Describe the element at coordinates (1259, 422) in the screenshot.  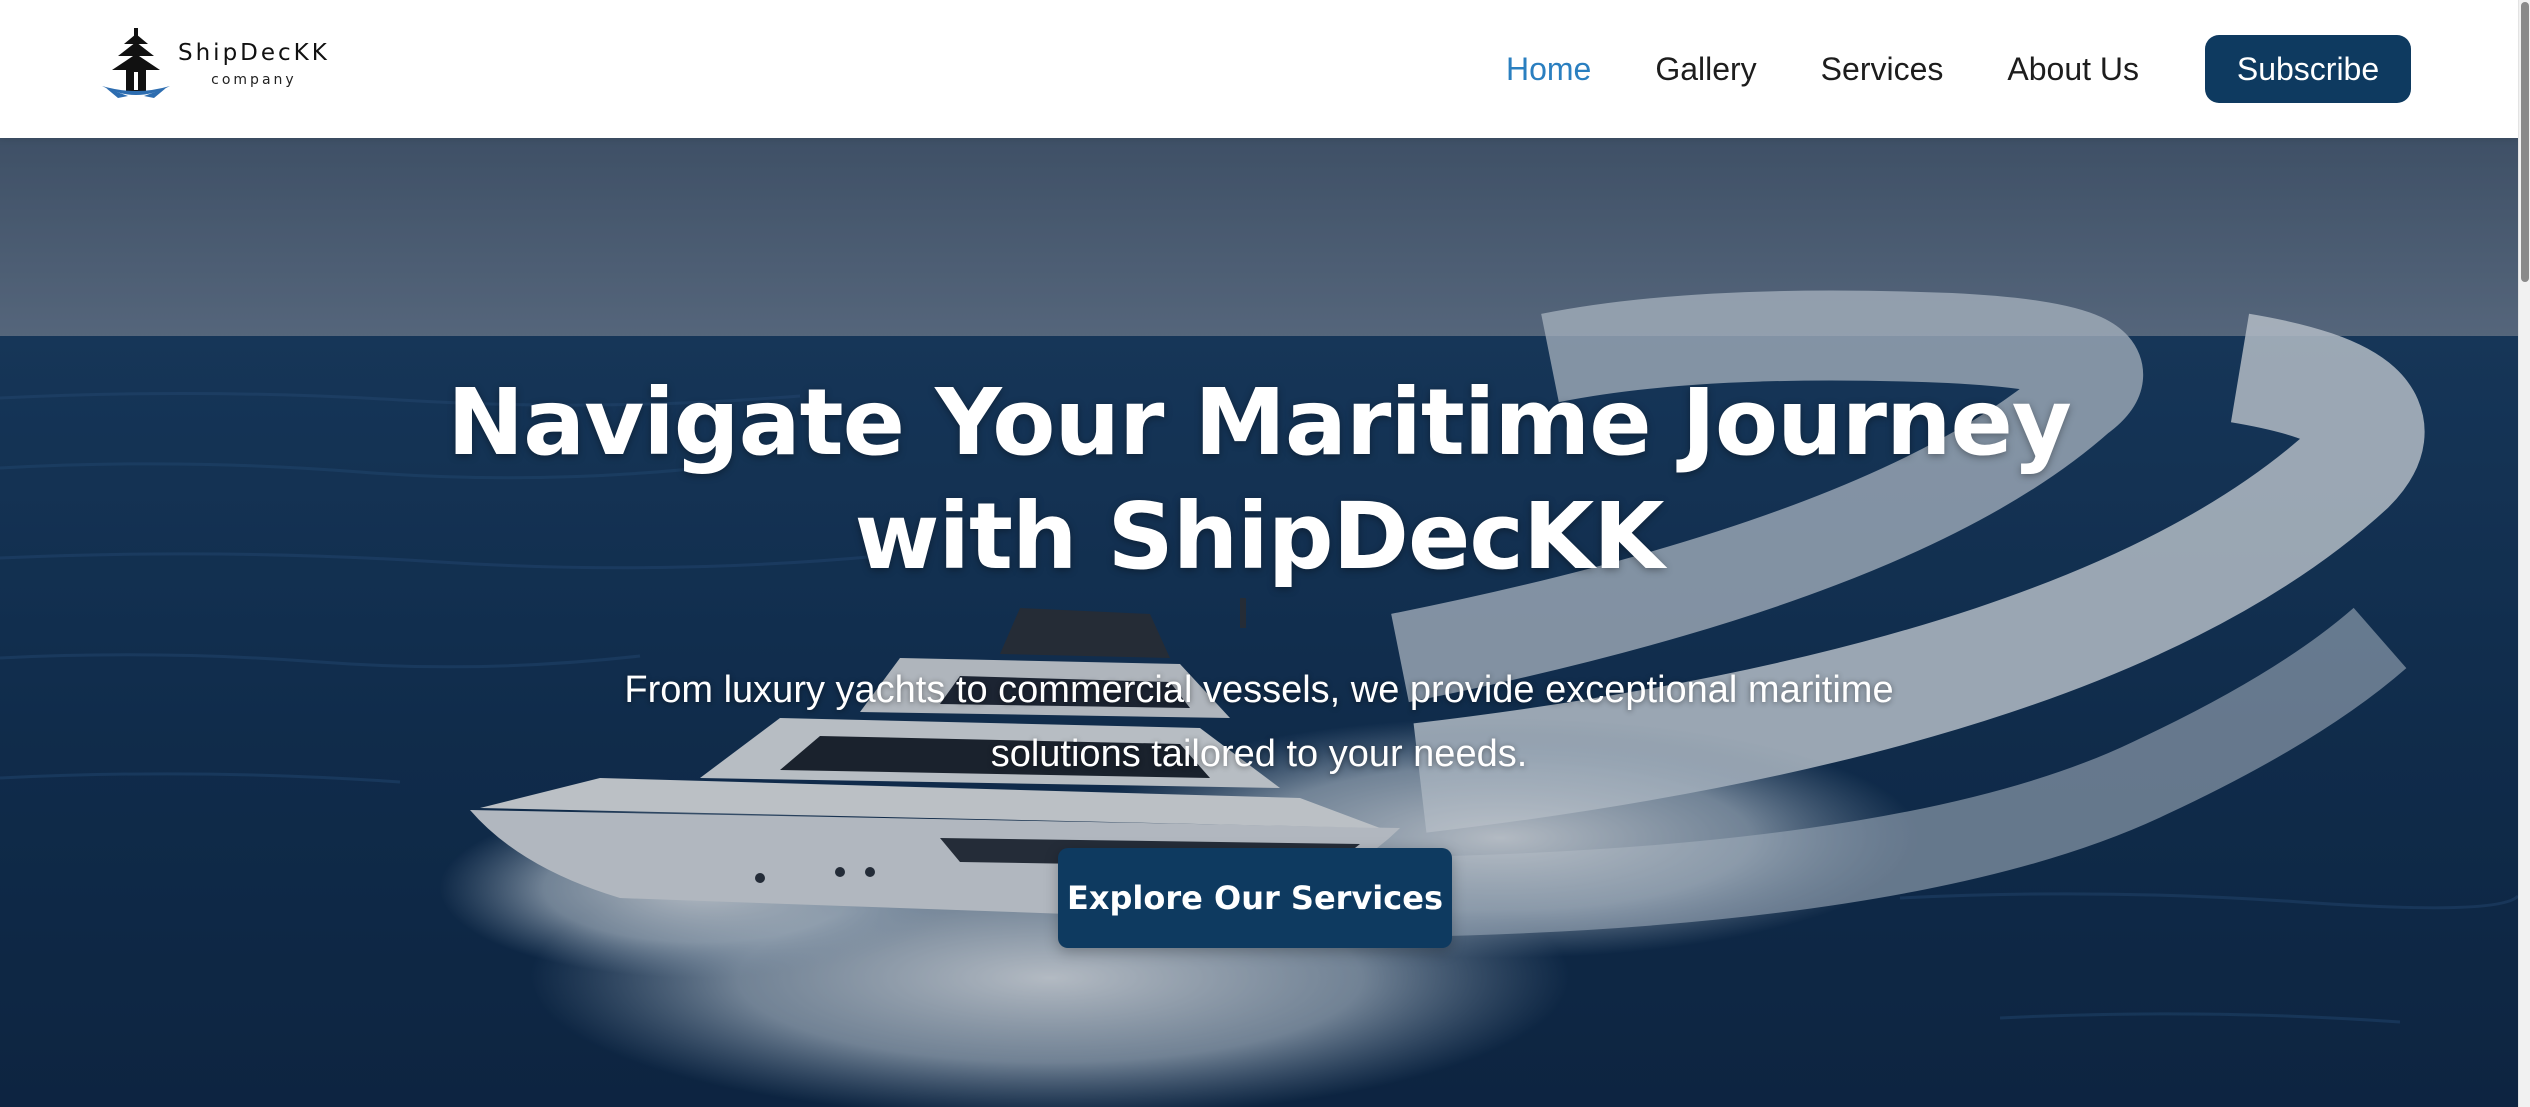
I see `hero-title-line-1: Navigate Your Maritime Journey` at that location.